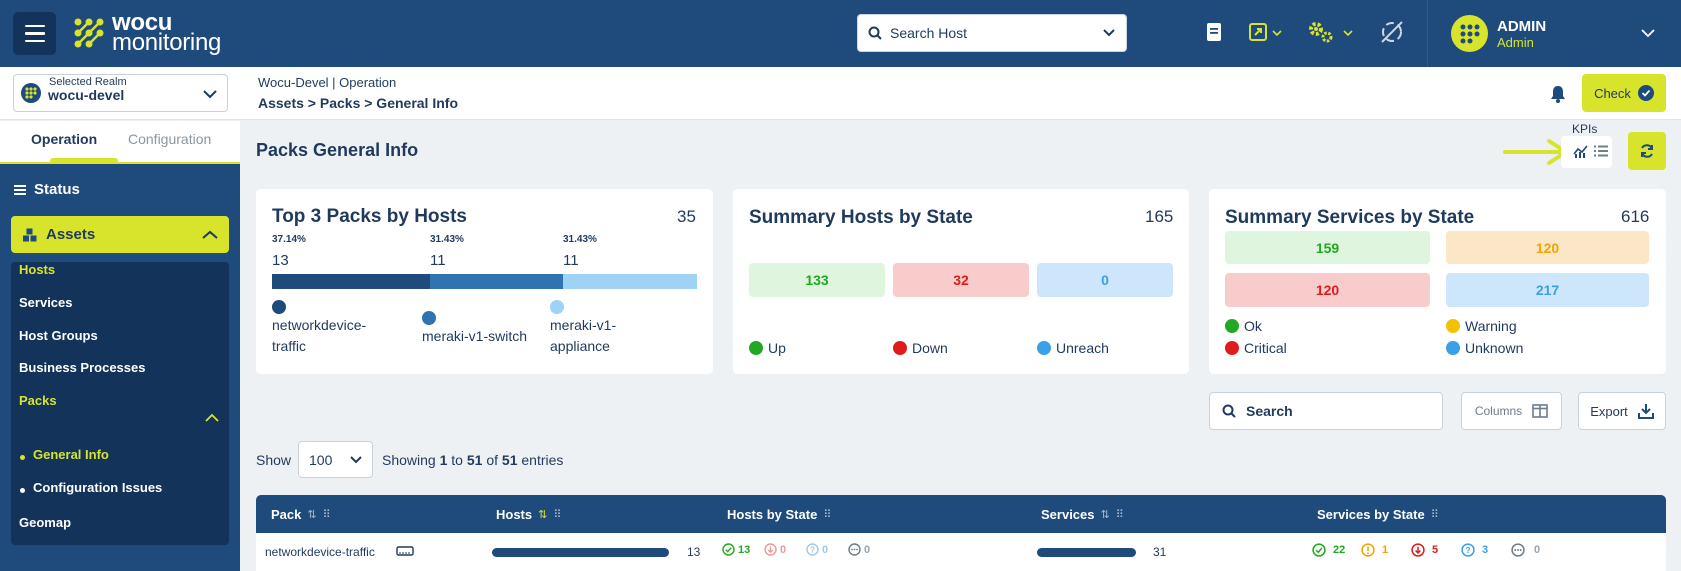  I want to click on services-bar-track, so click(1086, 552).